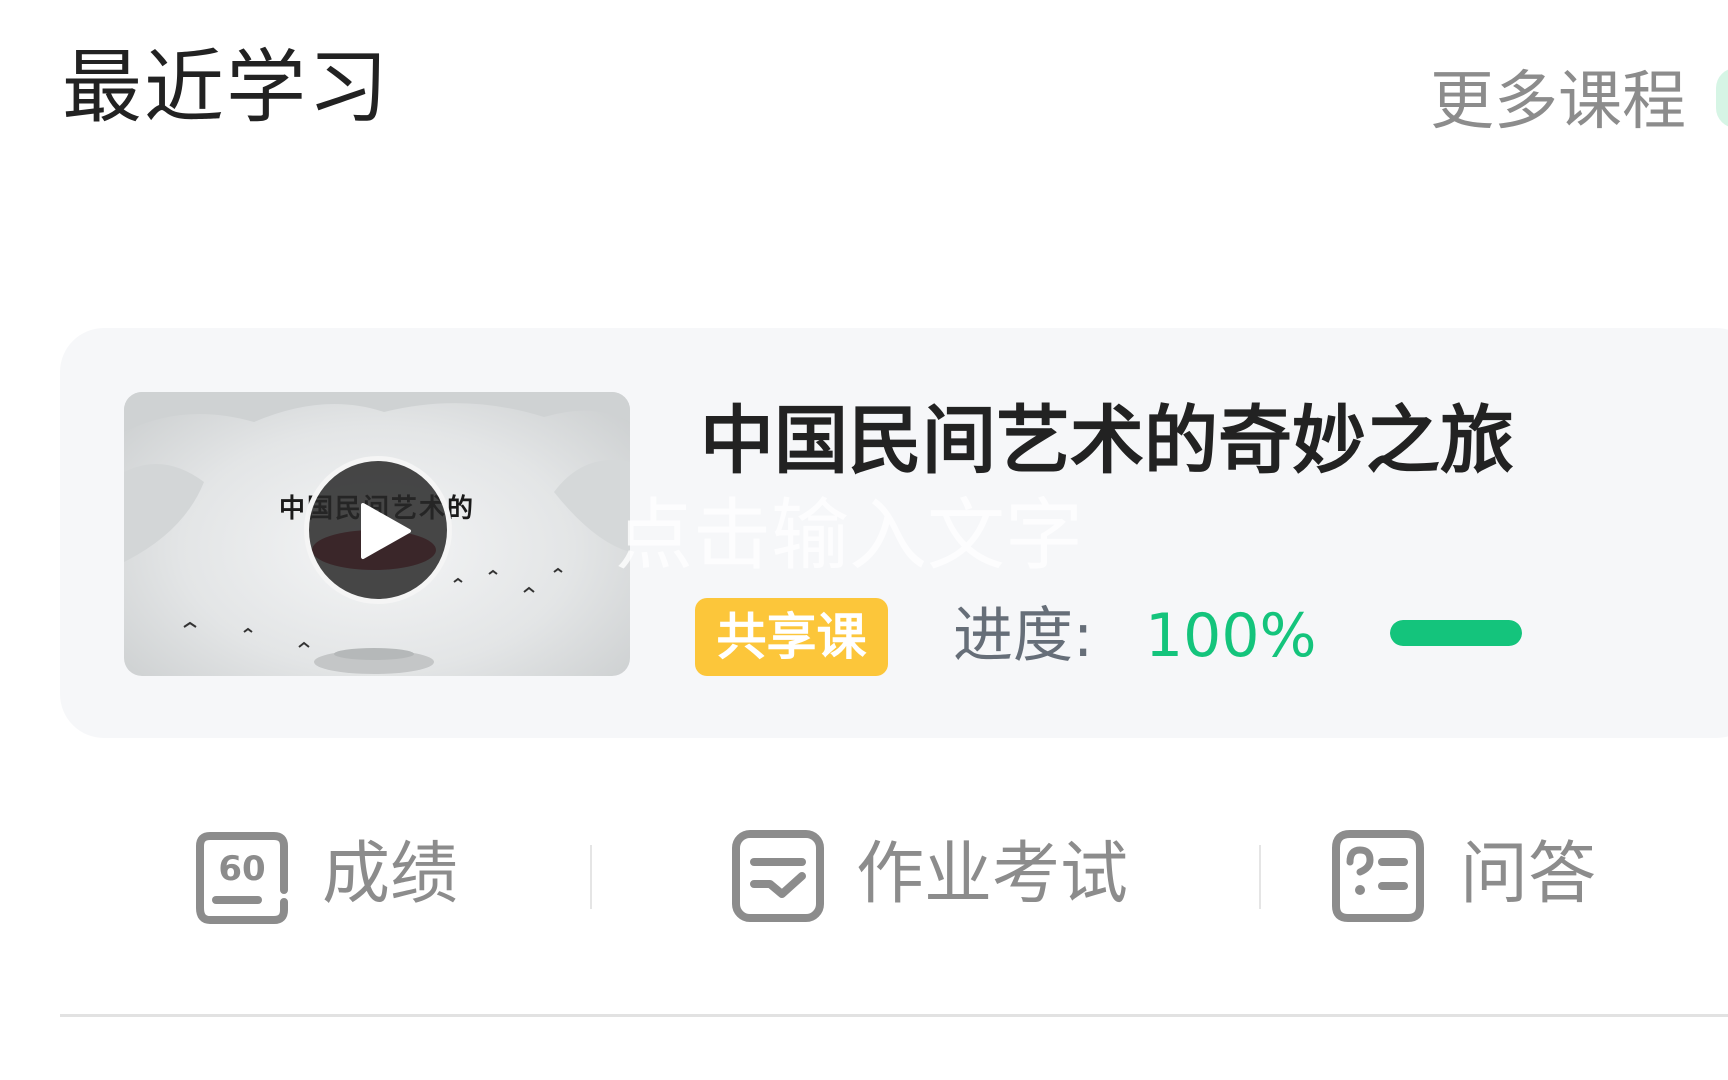 This screenshot has width=1728, height=1080. Describe the element at coordinates (1023, 636) in the screenshot. I see `progress-label: 进度:` at that location.